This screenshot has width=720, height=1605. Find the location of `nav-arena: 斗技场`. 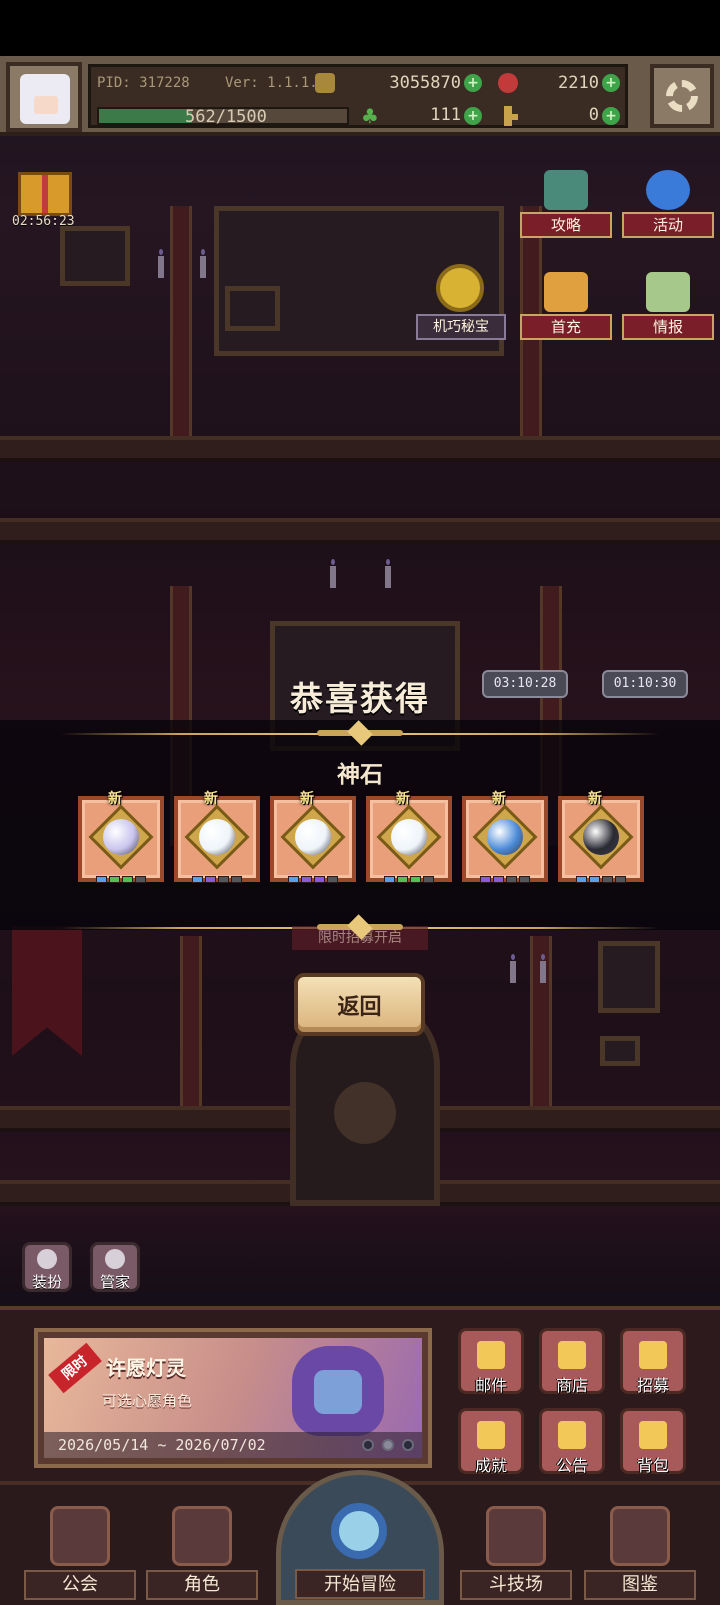

nav-arena: 斗技场 is located at coordinates (516, 1554).